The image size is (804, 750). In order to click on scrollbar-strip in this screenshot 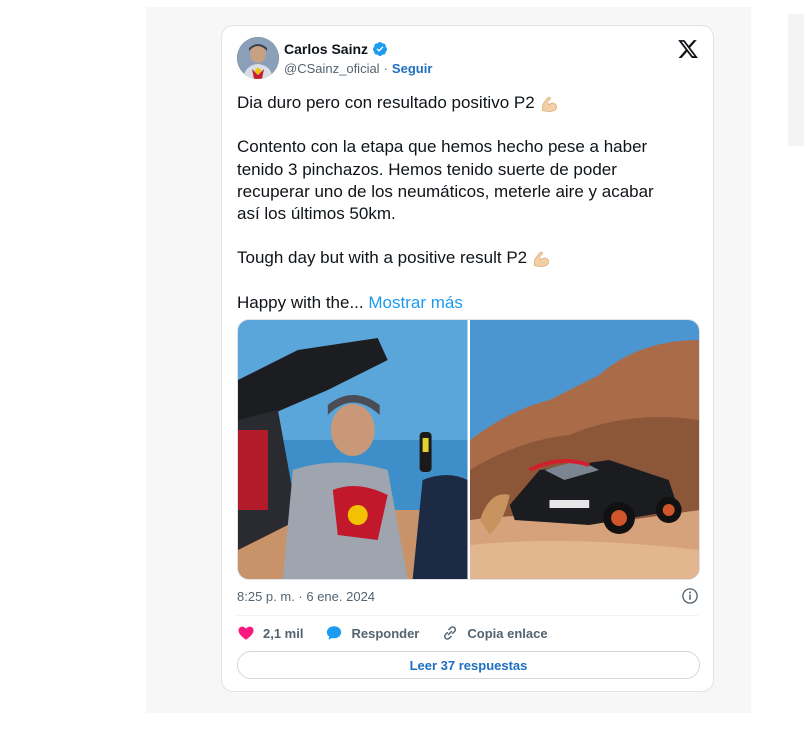, I will do `click(796, 80)`.